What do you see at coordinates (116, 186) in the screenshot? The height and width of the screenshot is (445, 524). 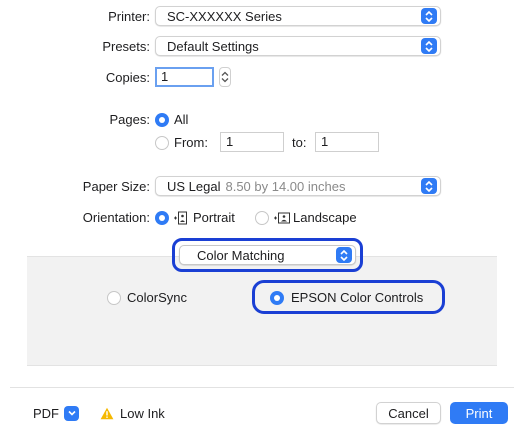 I see `paper-size-label: Paper Size:` at bounding box center [116, 186].